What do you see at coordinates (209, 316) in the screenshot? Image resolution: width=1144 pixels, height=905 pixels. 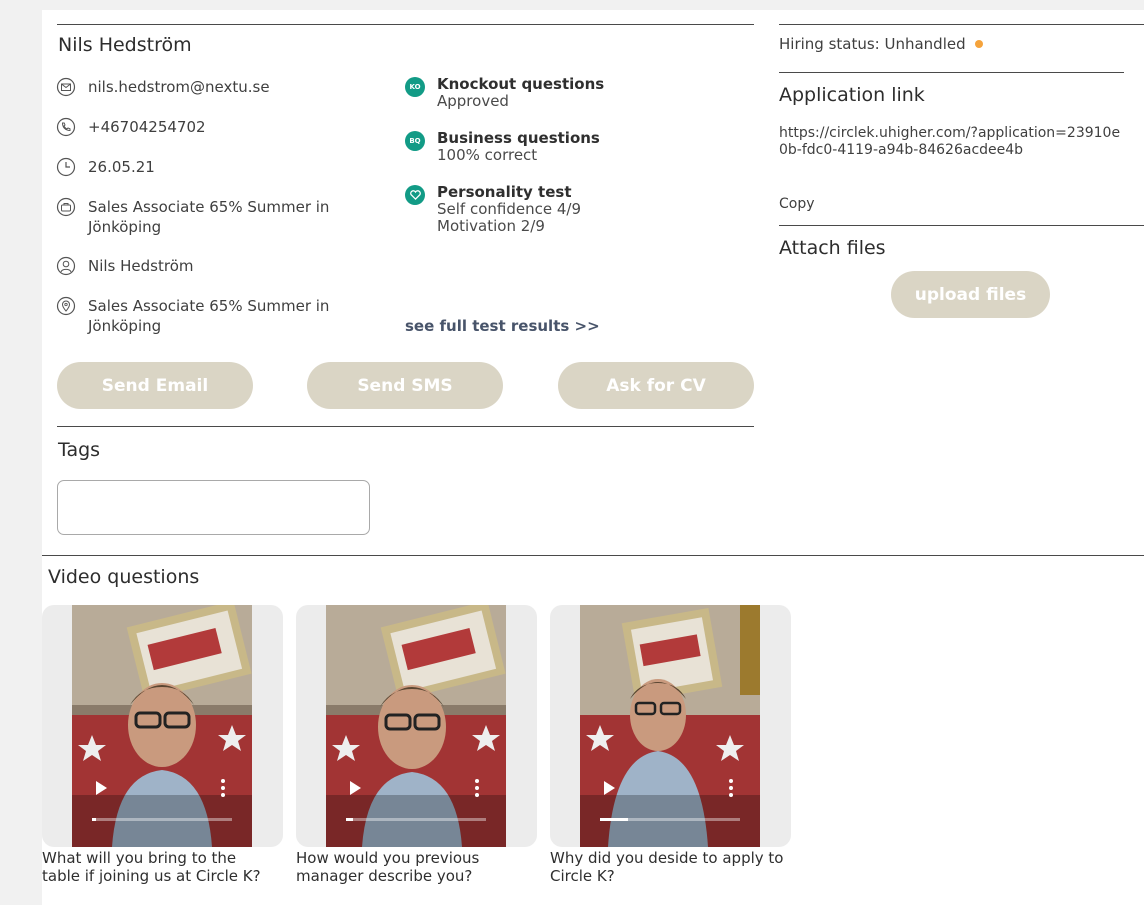 I see `candidate-location: Sales Associate 65% Summer in Jönköping` at bounding box center [209, 316].